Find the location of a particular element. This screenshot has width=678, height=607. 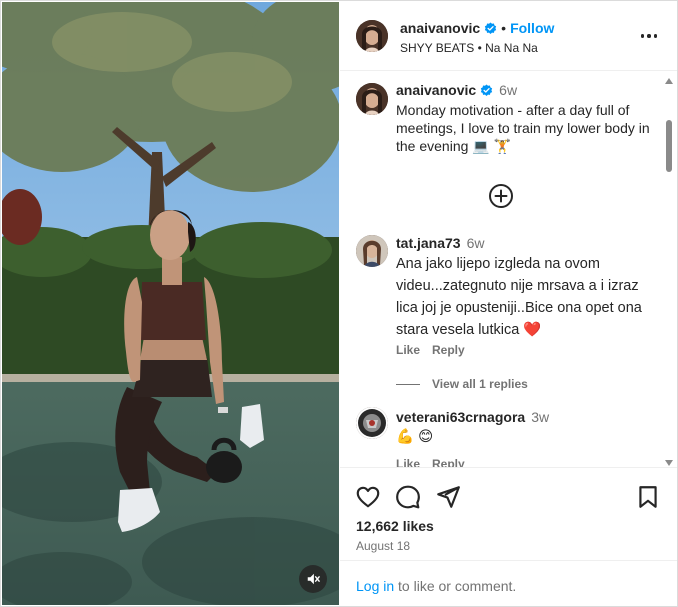

likes-count: 12,662 likes is located at coordinates (395, 526).